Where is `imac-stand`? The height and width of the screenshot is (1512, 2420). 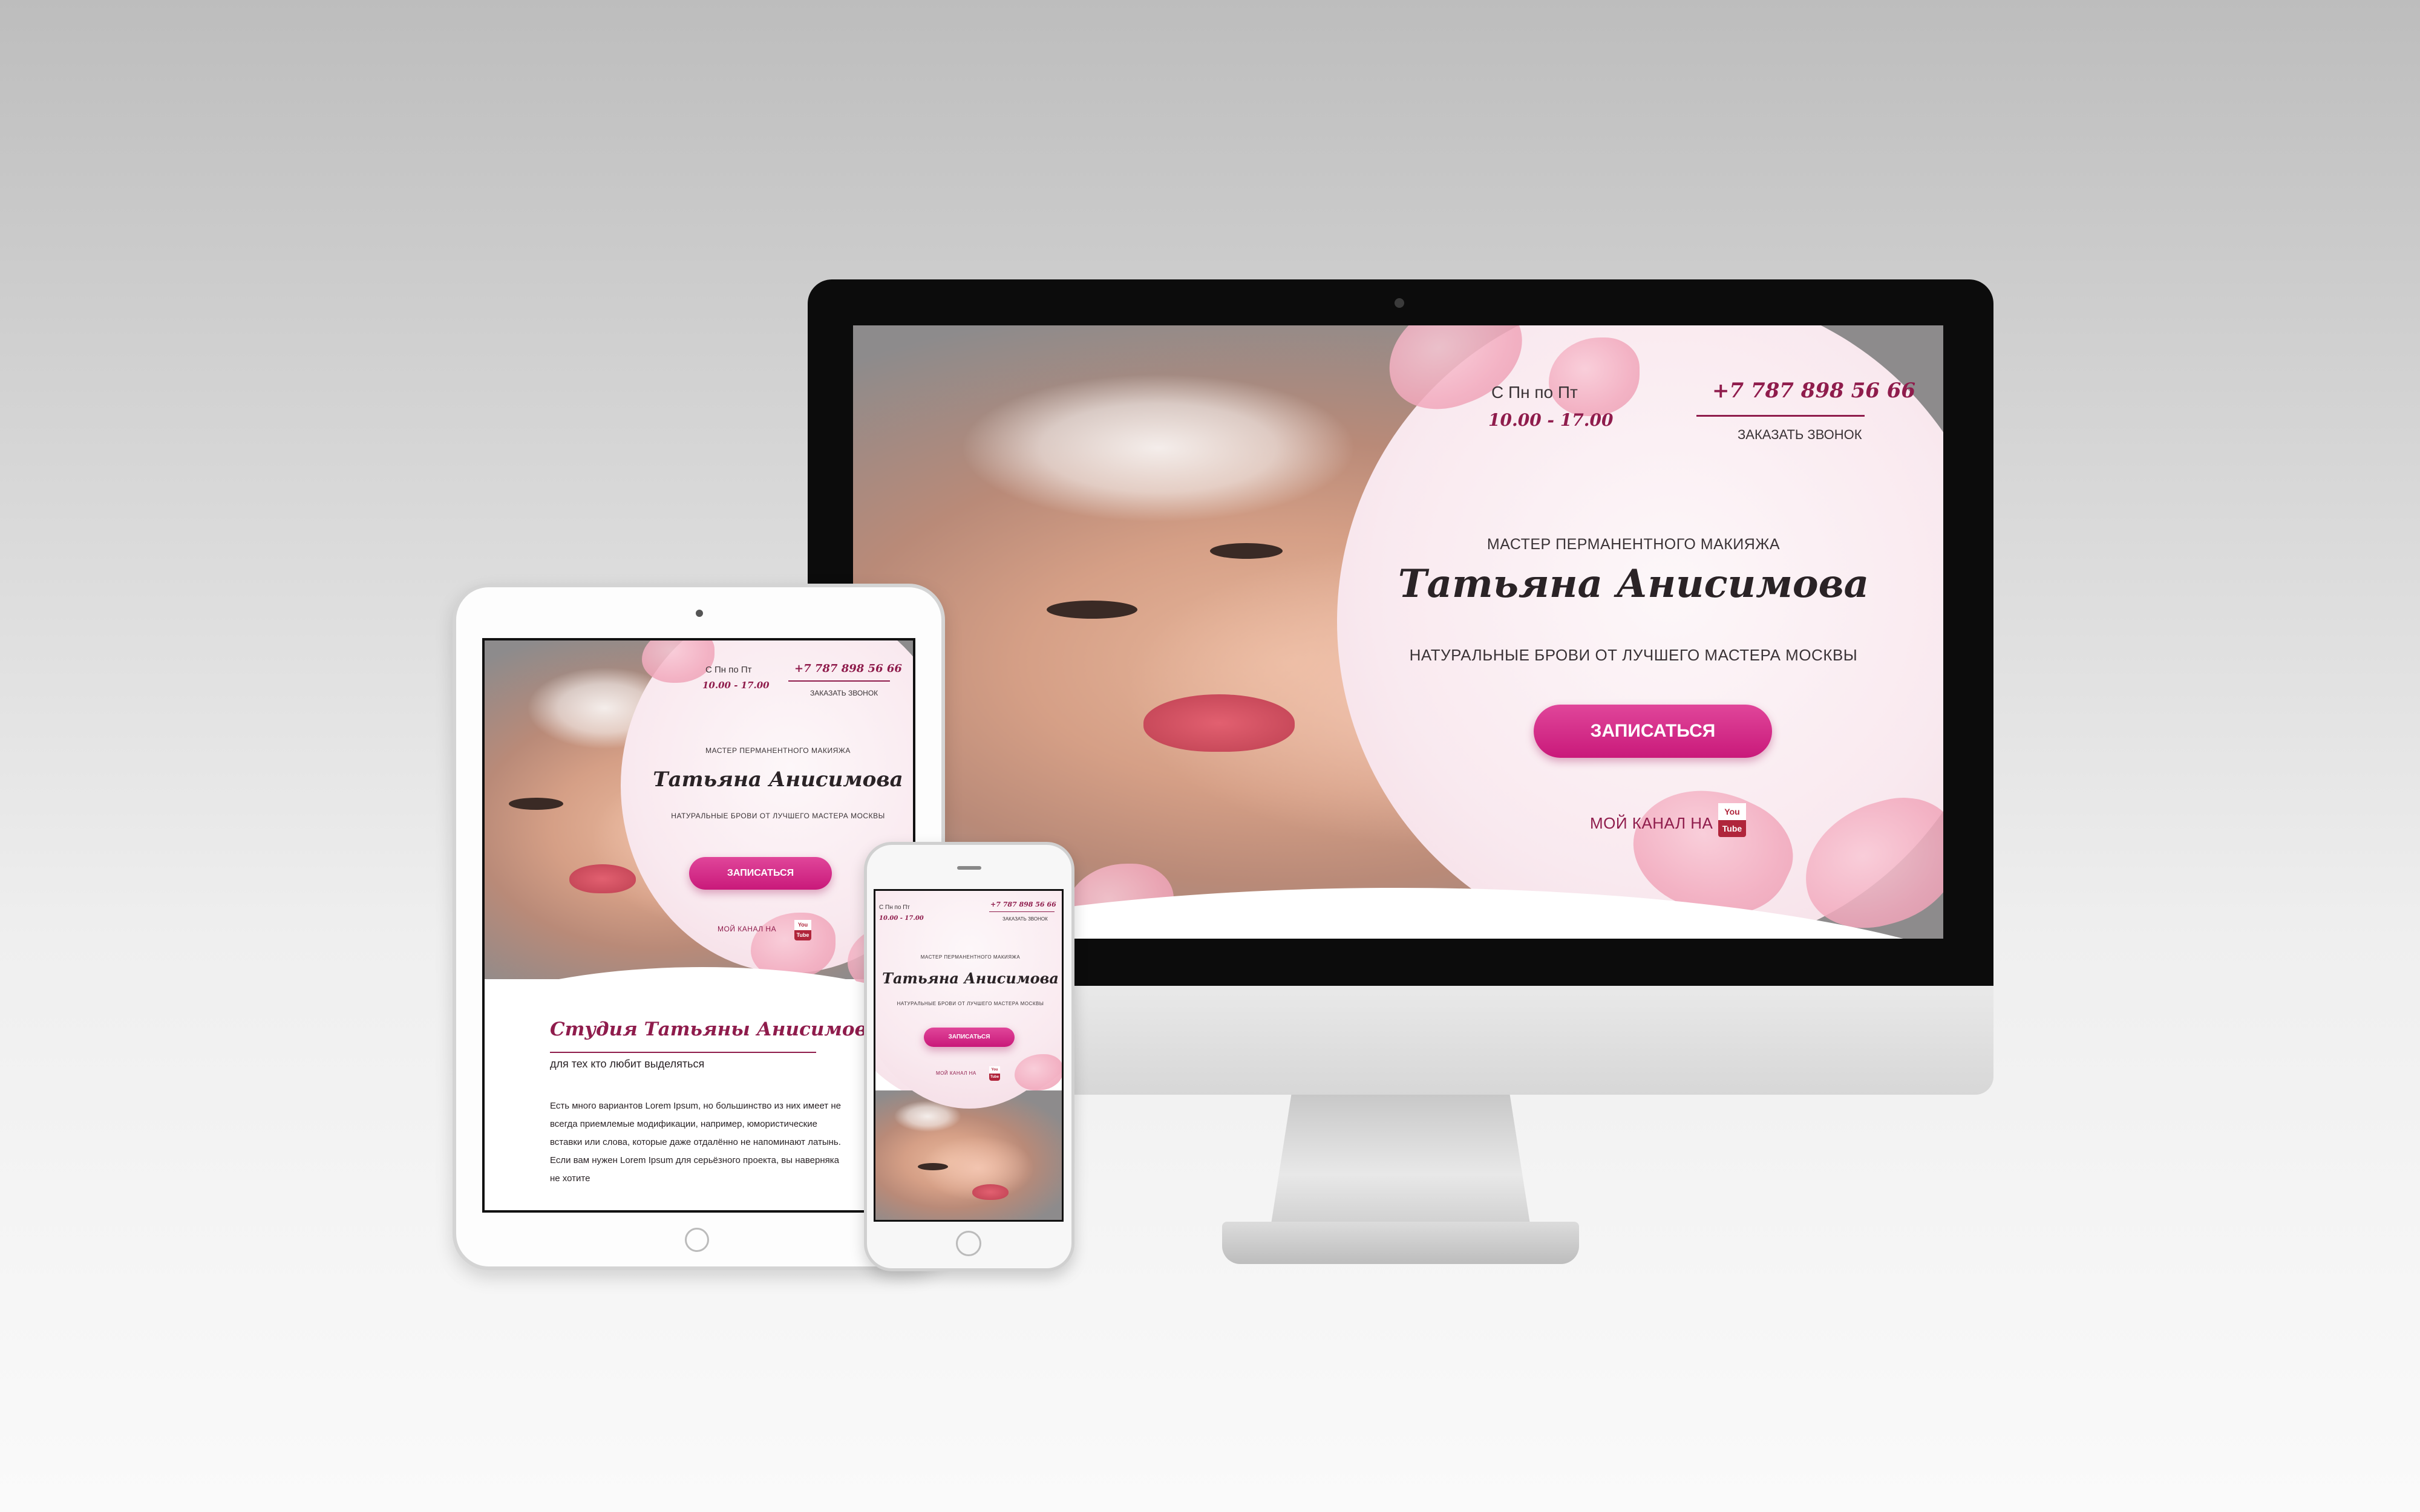 imac-stand is located at coordinates (1400, 1161).